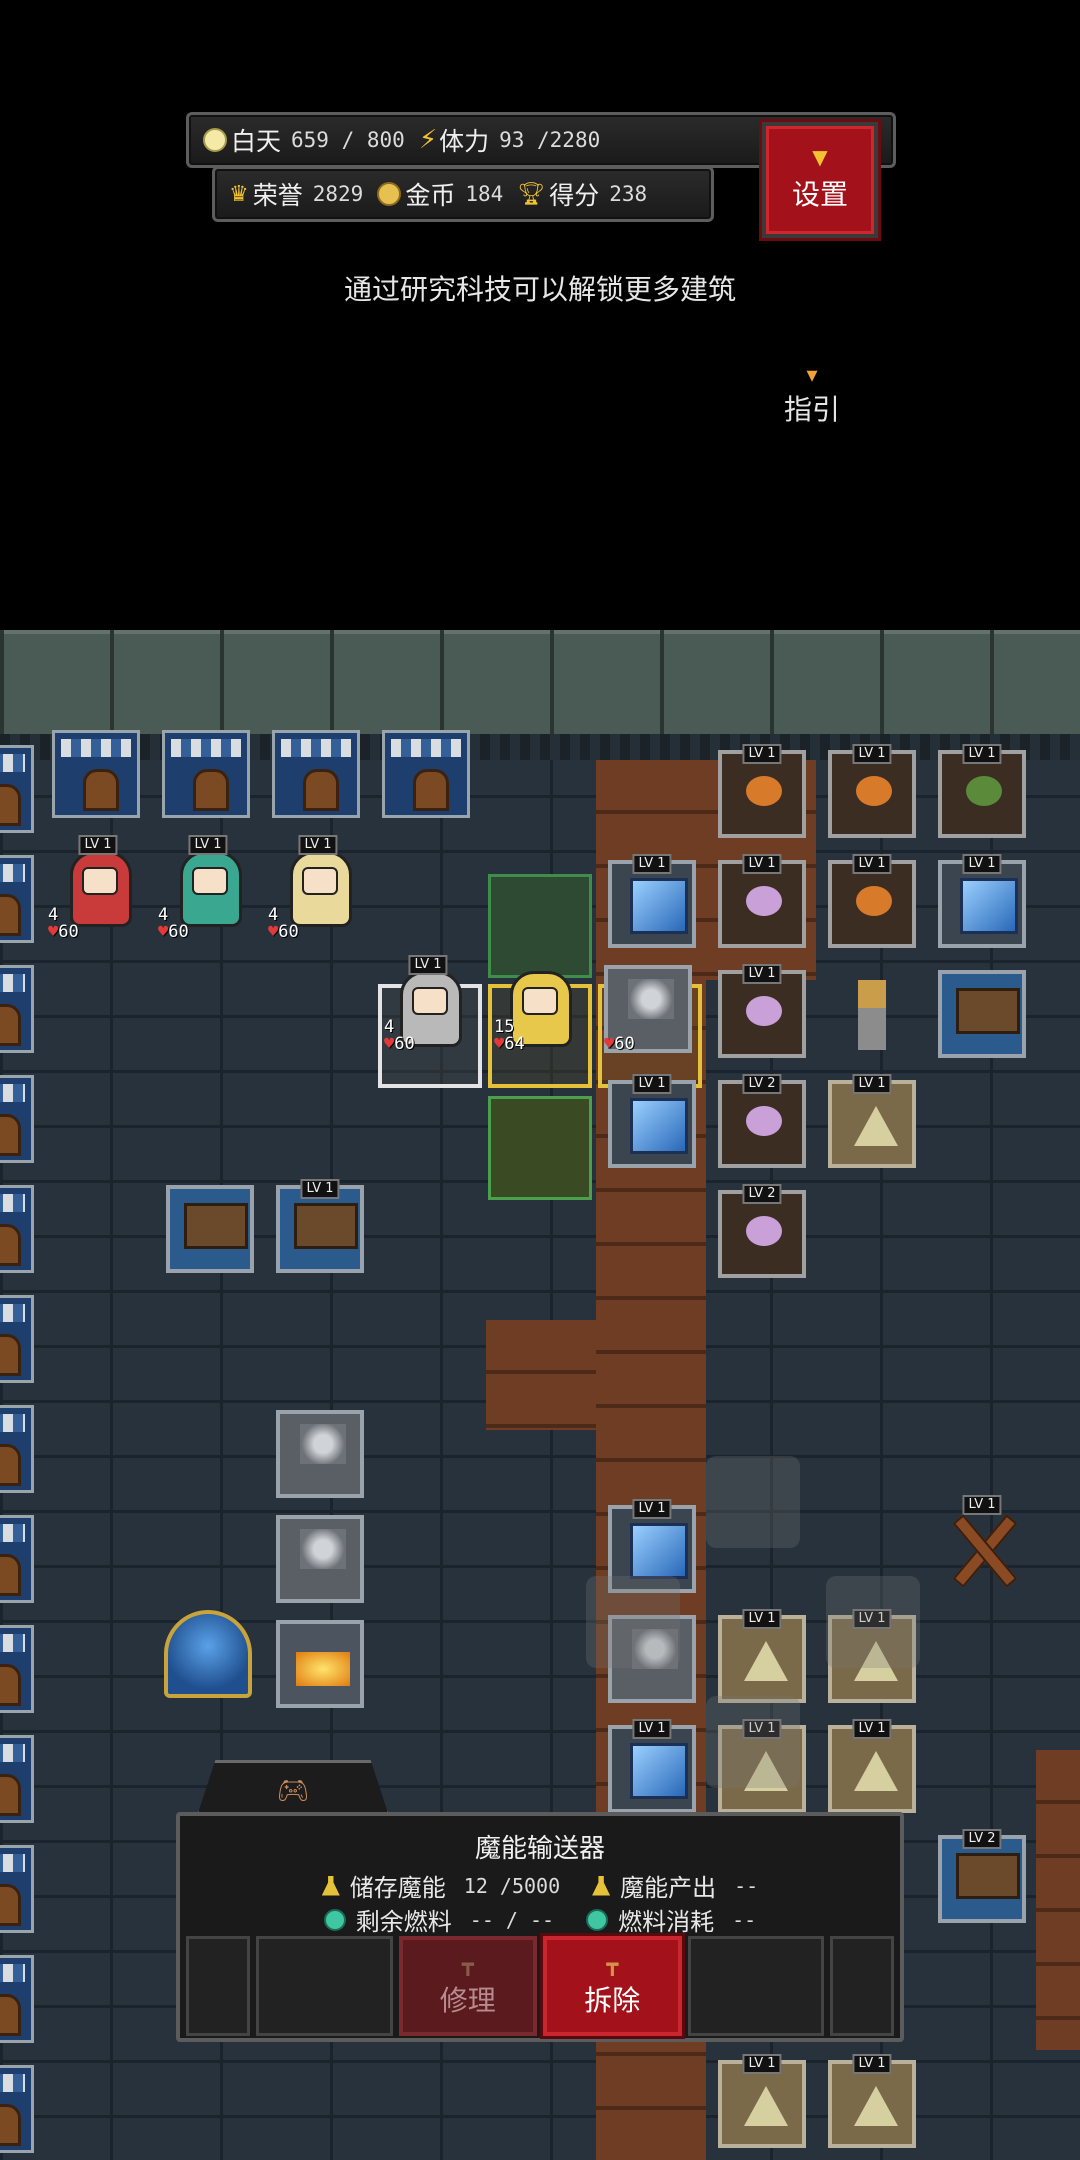  What do you see at coordinates (514, 1044) in the screenshot?
I see `unit-hp: 64` at bounding box center [514, 1044].